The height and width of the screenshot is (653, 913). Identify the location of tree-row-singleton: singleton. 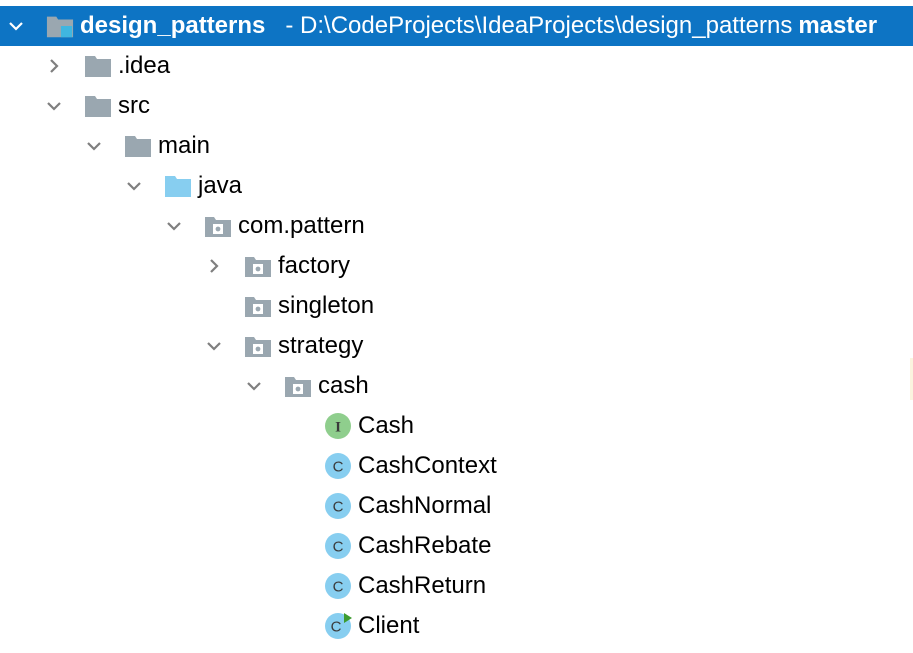
(456, 306).